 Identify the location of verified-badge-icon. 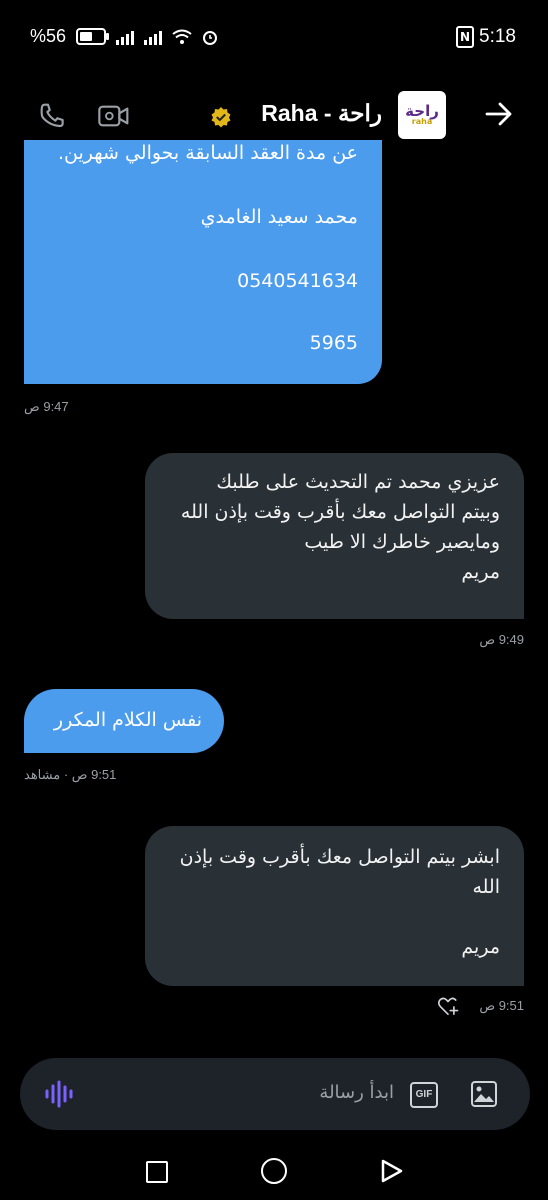
(221, 117).